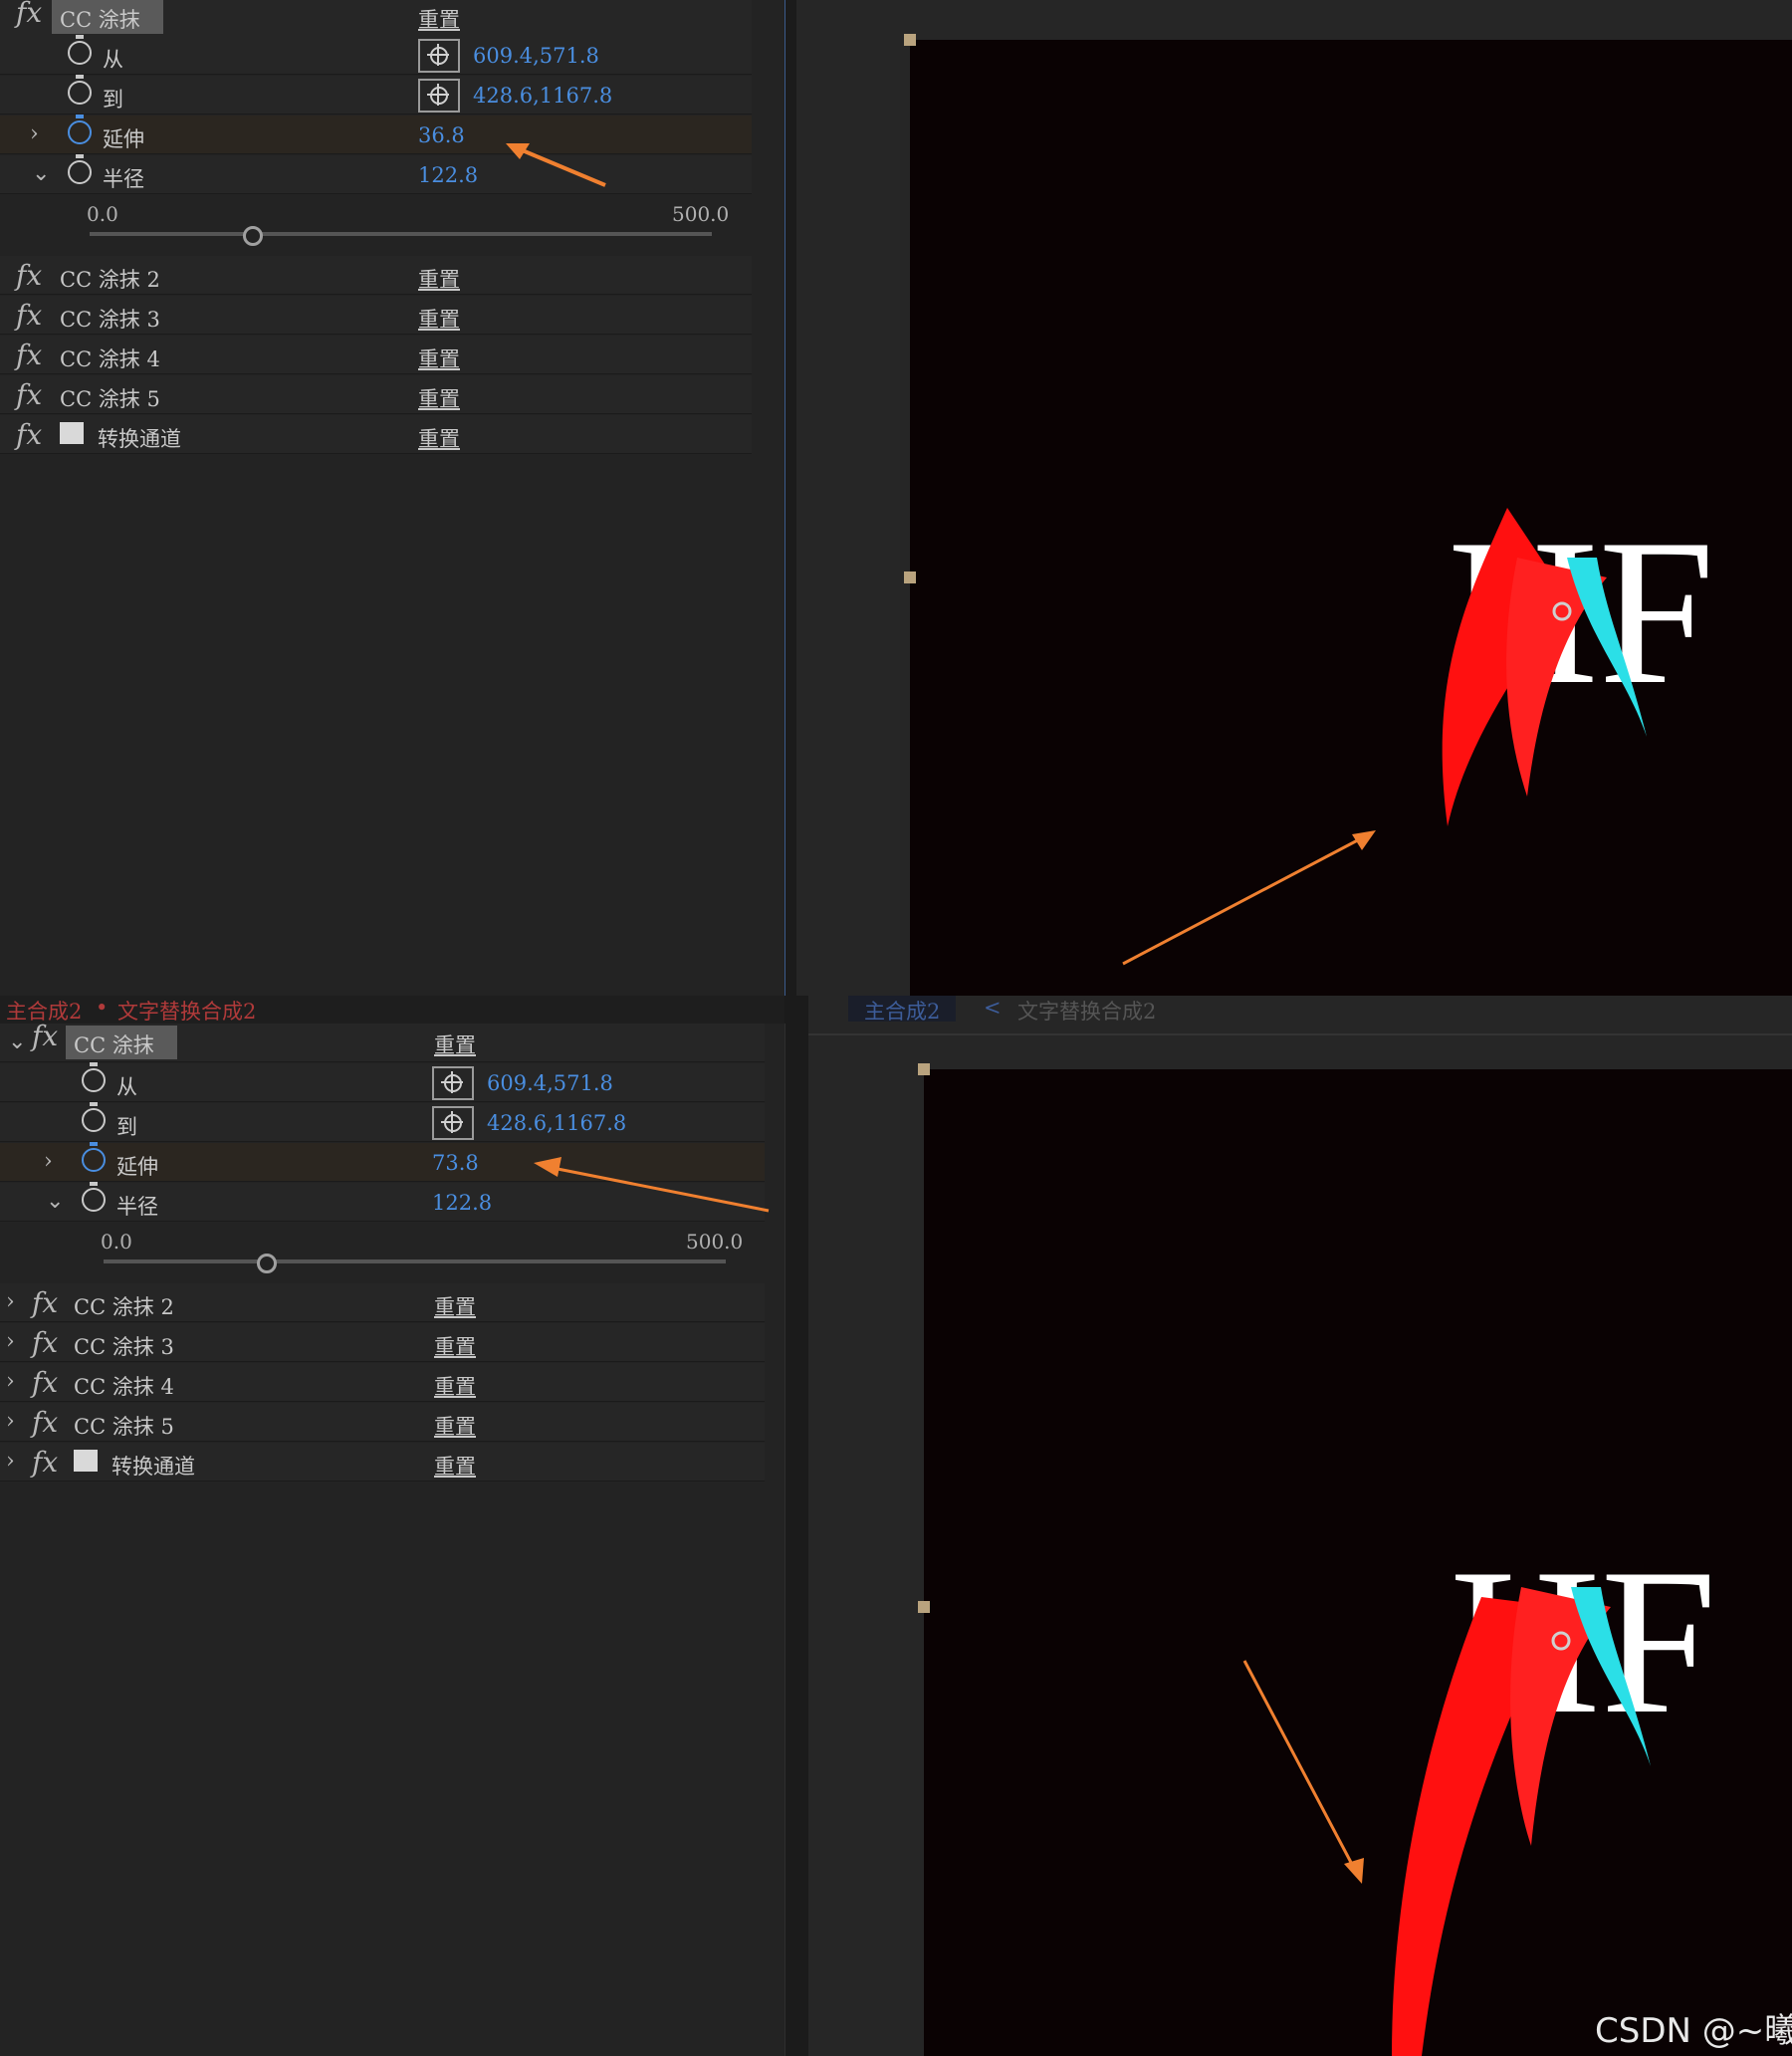 The width and height of the screenshot is (1792, 2056). What do you see at coordinates (383, 1122) in the screenshot?
I see `property-row-to: 到 428.6,1167.8` at bounding box center [383, 1122].